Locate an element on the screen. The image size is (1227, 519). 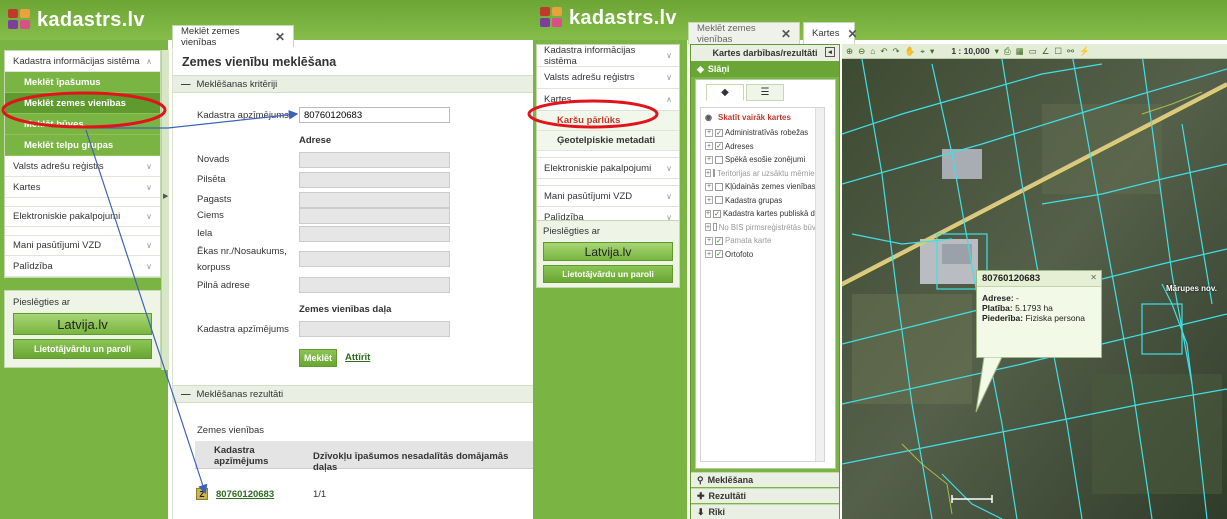
part-cadastre-input is located at coordinates (374, 329).